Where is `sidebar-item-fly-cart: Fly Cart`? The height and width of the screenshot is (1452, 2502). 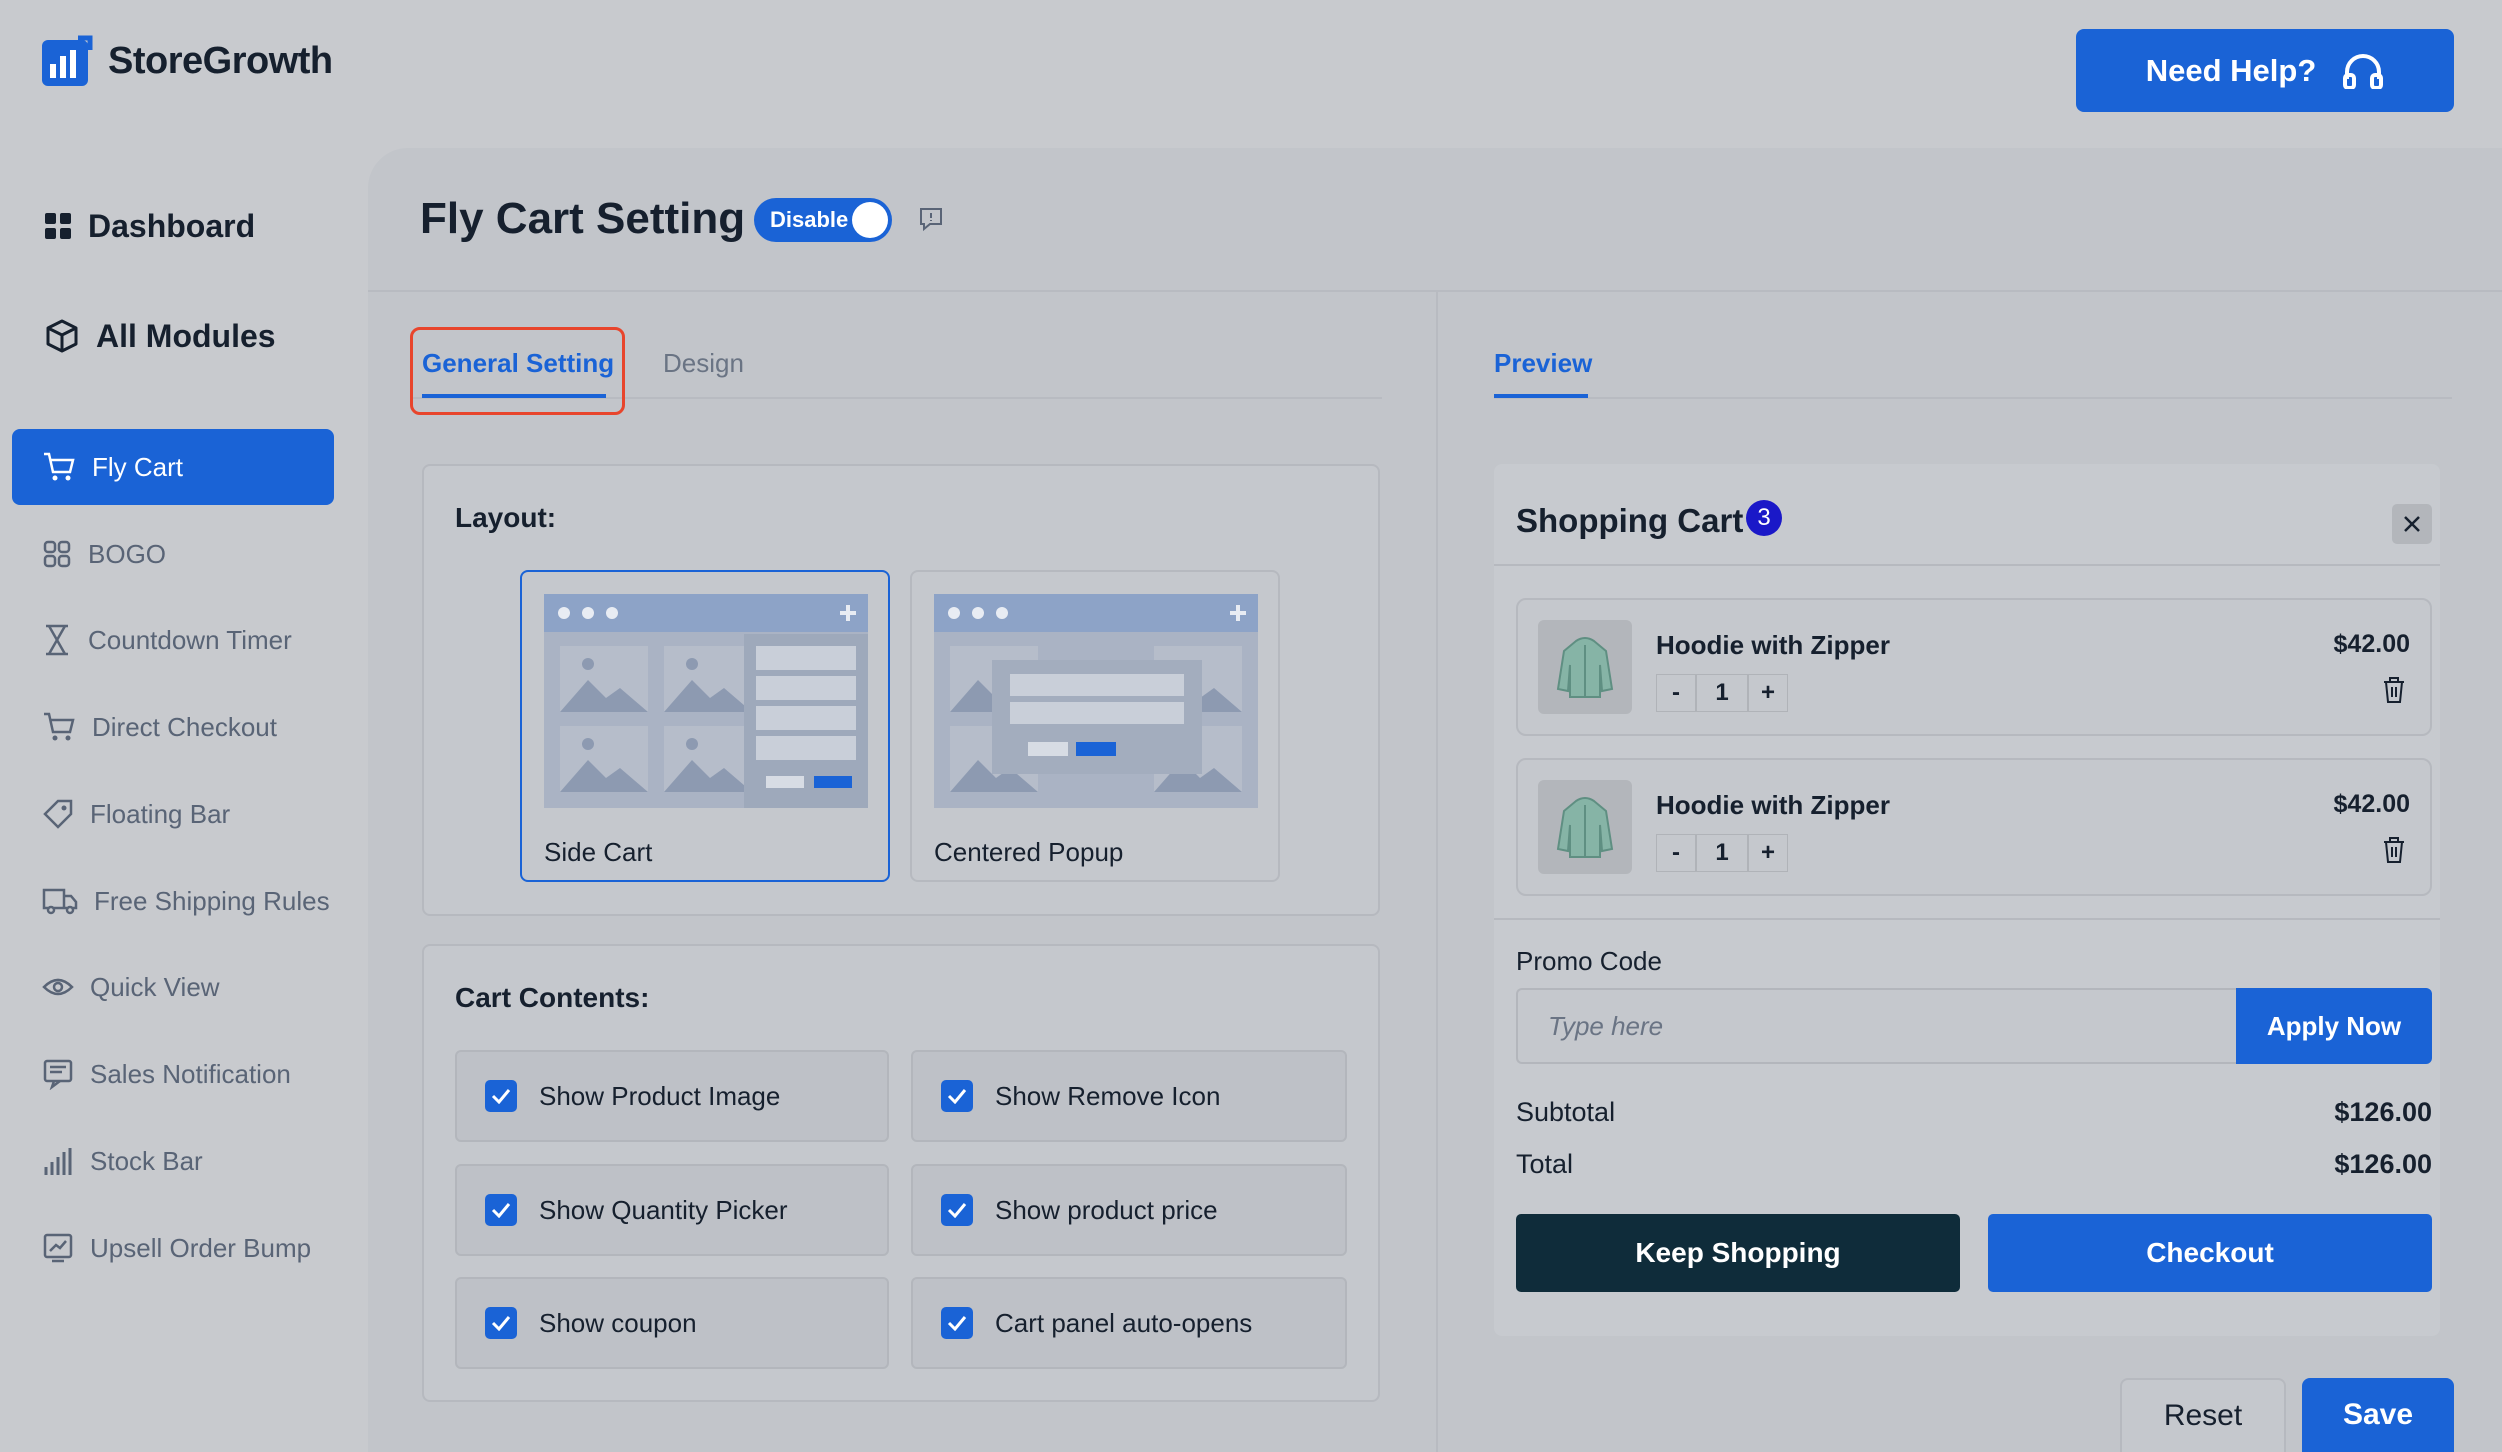 sidebar-item-fly-cart: Fly Cart is located at coordinates (173, 467).